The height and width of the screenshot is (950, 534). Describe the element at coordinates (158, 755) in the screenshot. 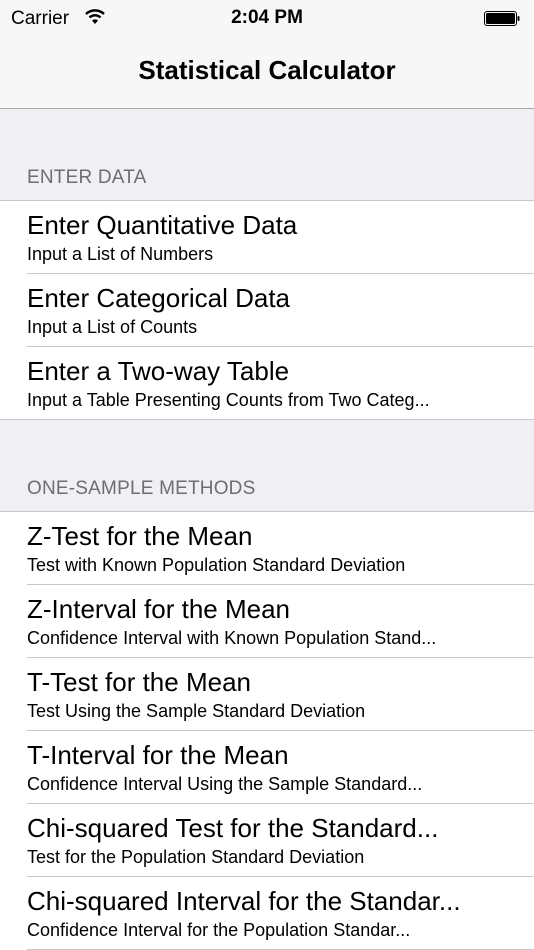

I see `list-item-title: T-Interval for the Mean` at that location.